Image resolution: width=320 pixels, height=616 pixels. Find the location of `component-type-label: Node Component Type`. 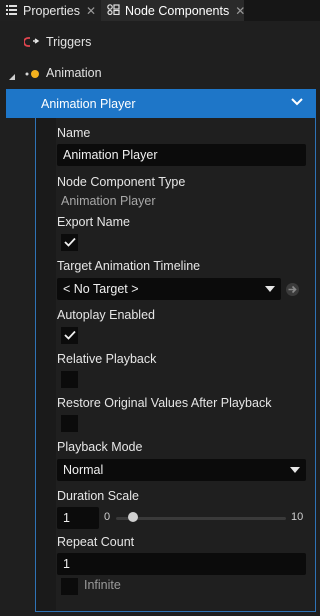

component-type-label: Node Component Type is located at coordinates (121, 182).